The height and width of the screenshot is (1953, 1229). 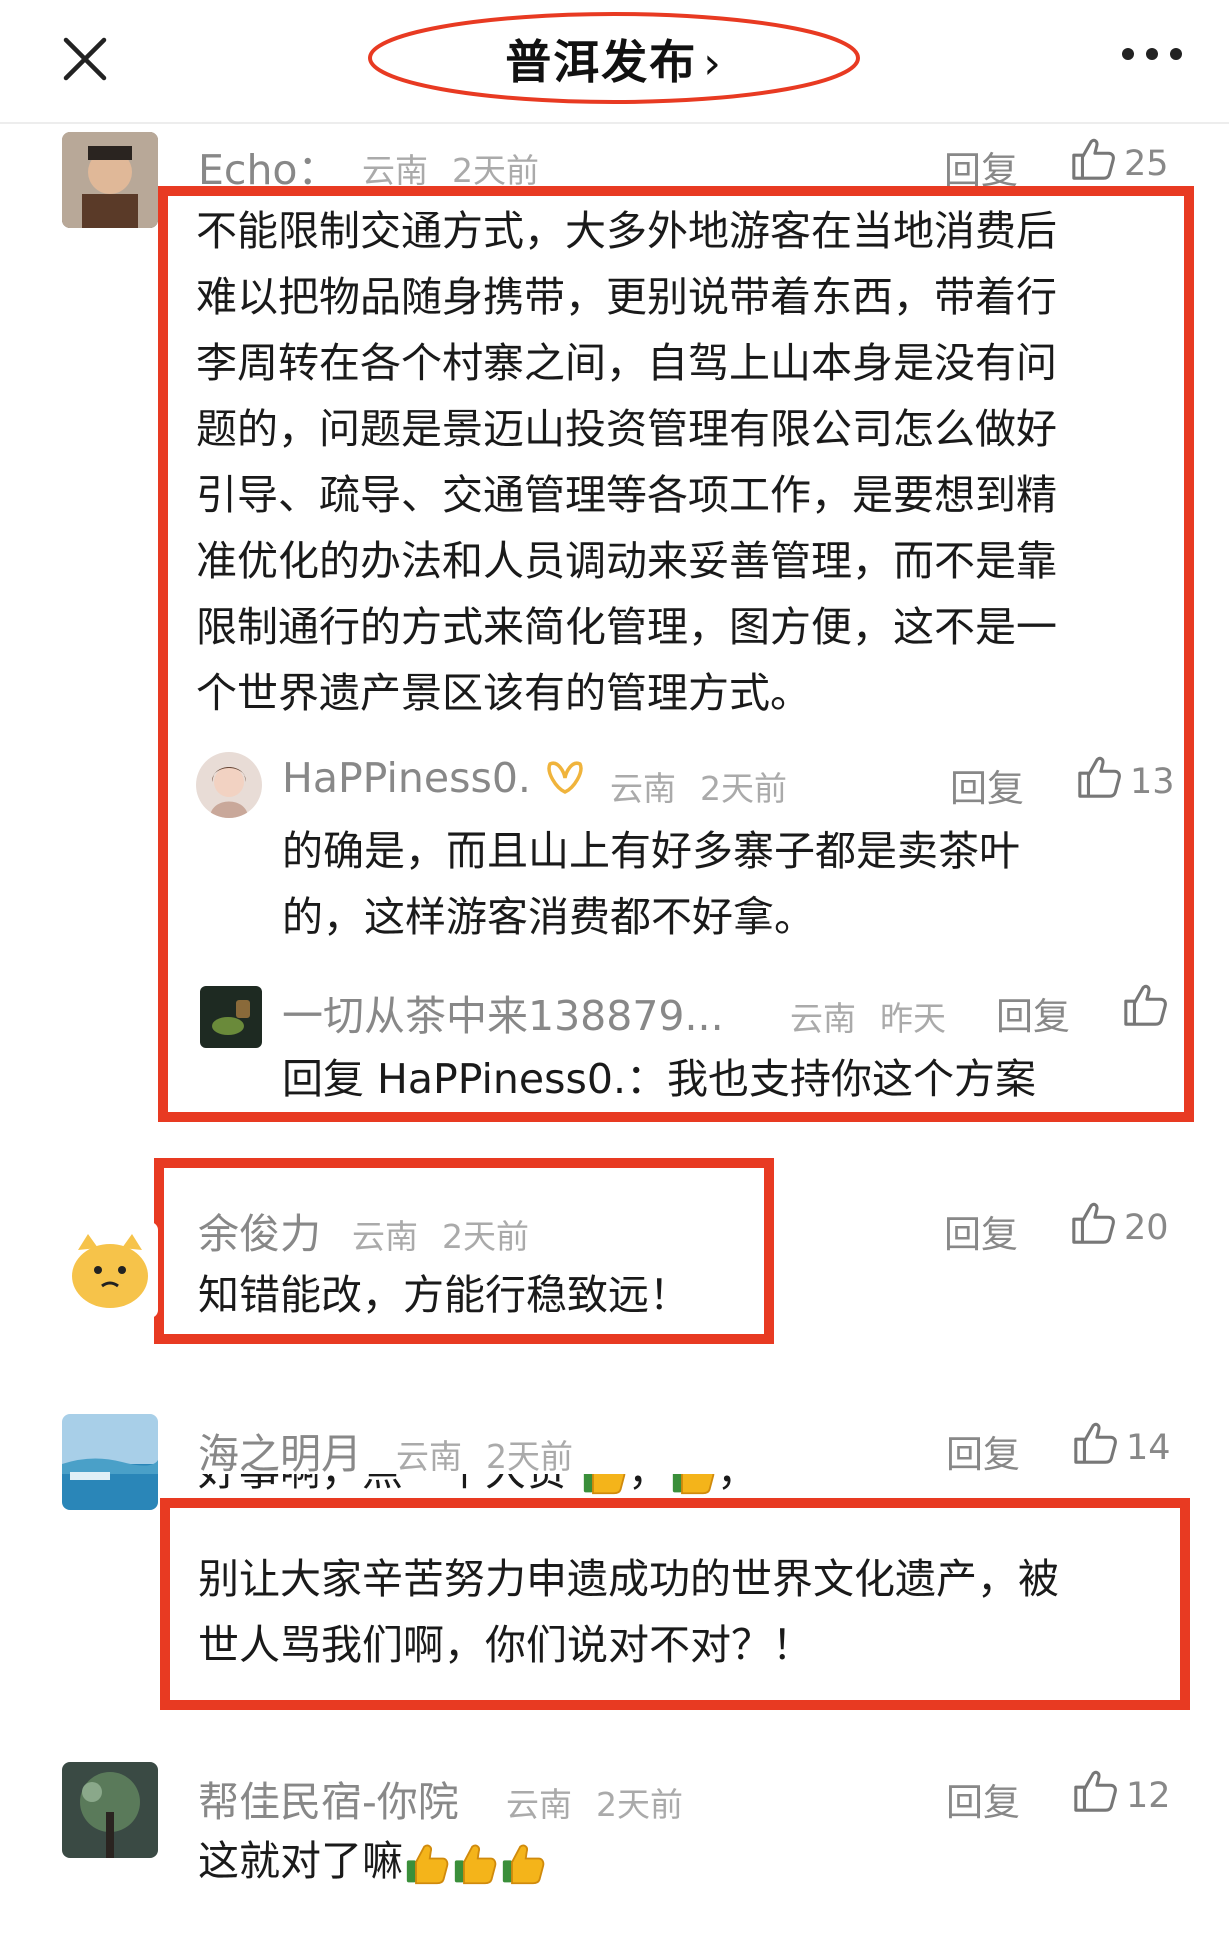 I want to click on clap-emoji-icon, so click(x=604, y=1485).